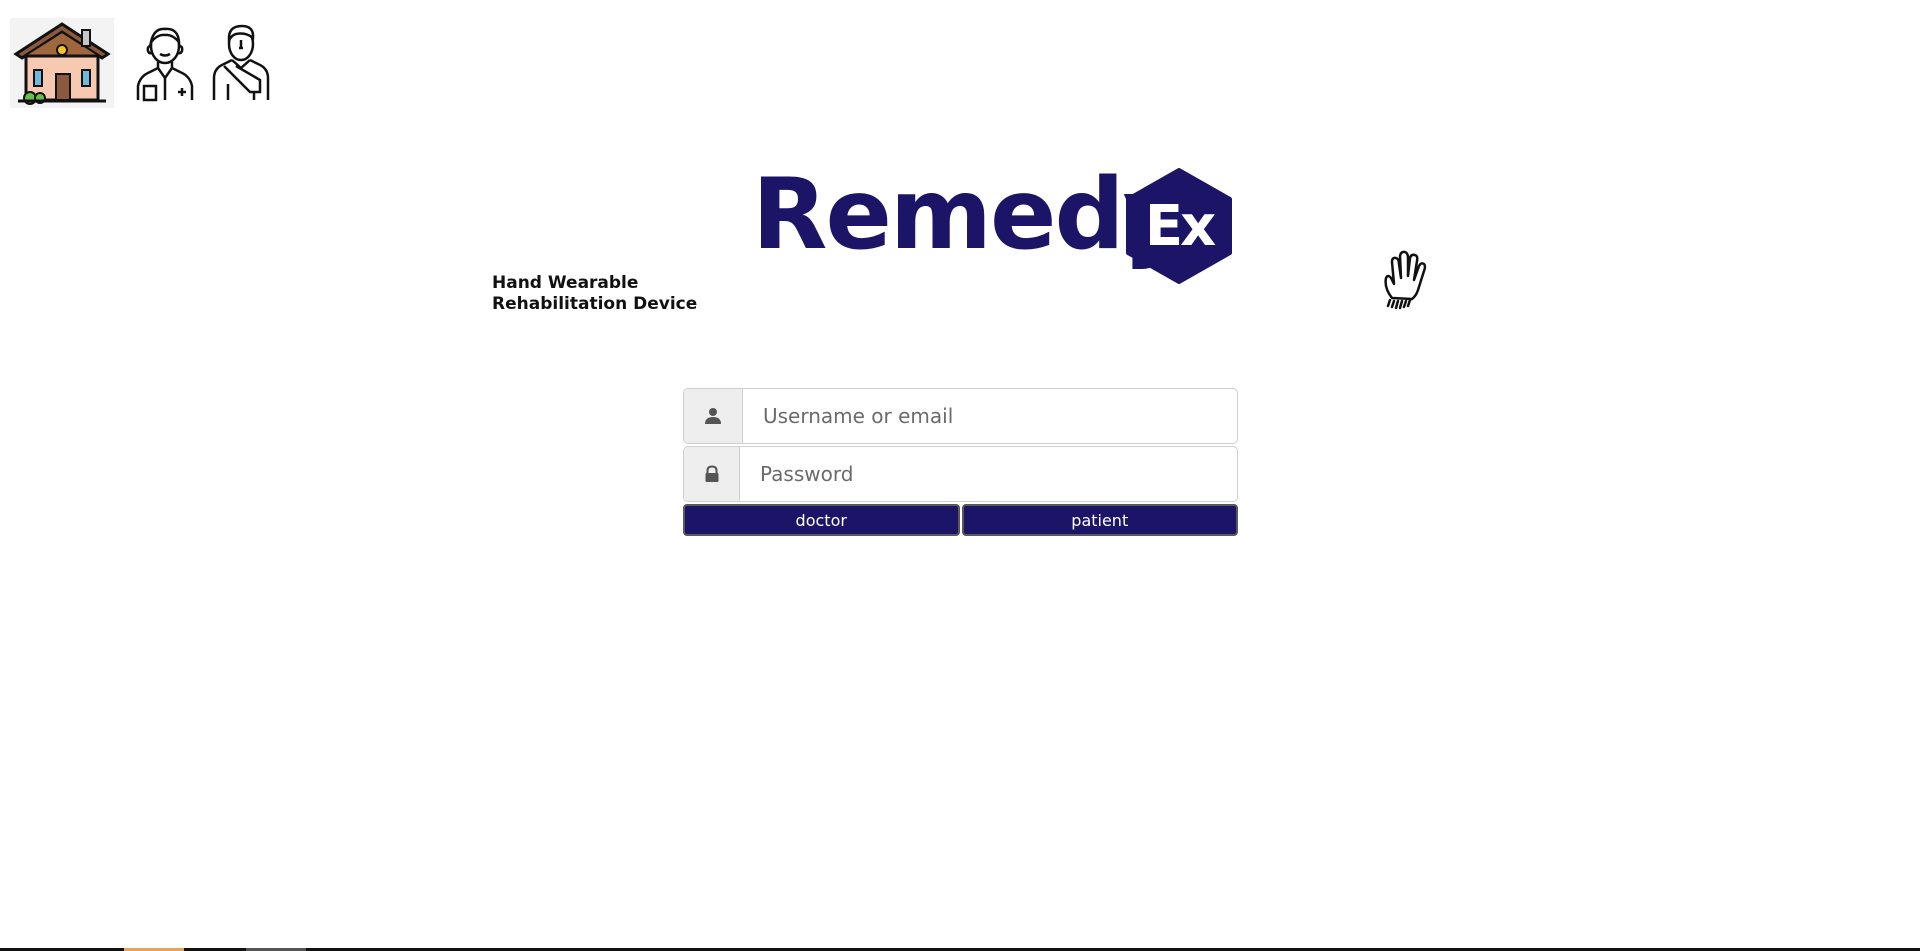 This screenshot has height=951, width=1920. I want to click on password-group, so click(960, 474).